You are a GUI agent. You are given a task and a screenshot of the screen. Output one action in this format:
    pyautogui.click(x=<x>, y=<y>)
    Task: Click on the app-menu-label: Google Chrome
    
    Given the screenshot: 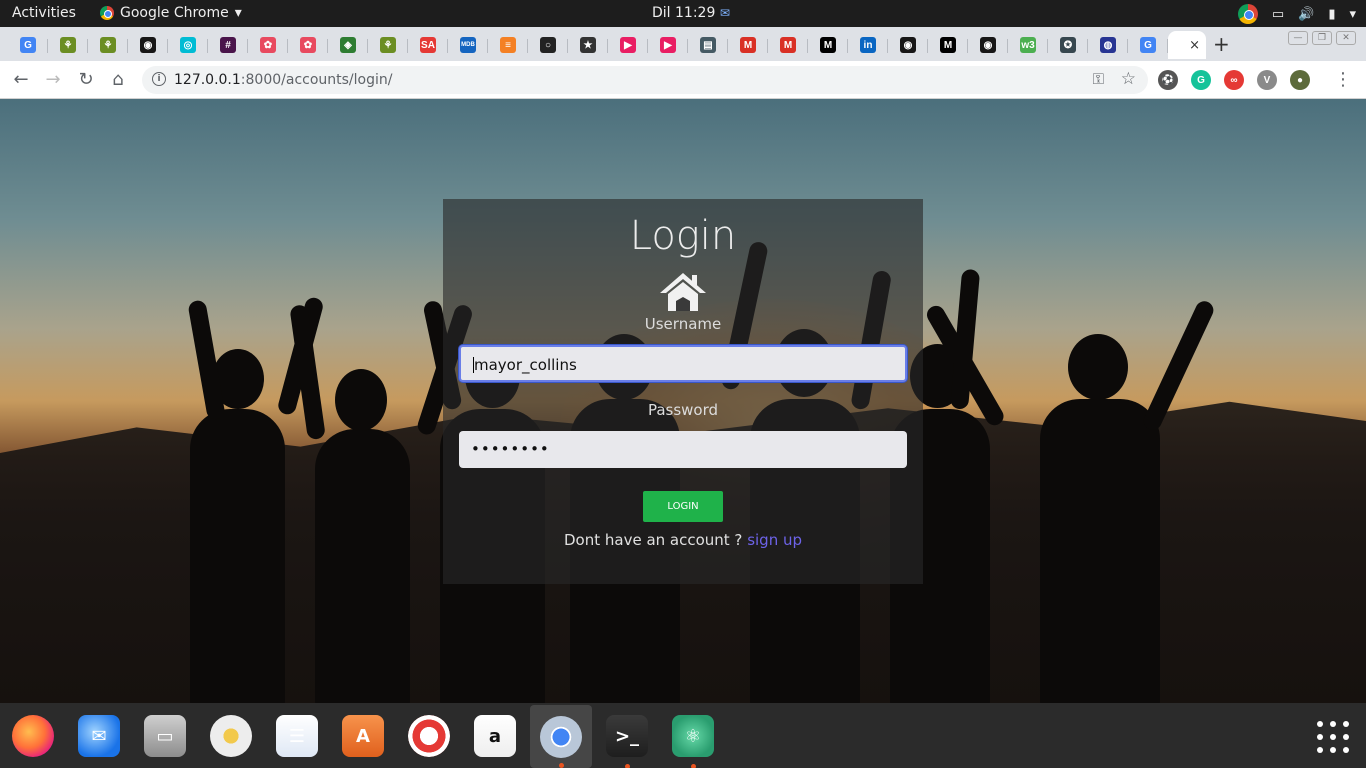 What is the action you would take?
    pyautogui.click(x=174, y=13)
    